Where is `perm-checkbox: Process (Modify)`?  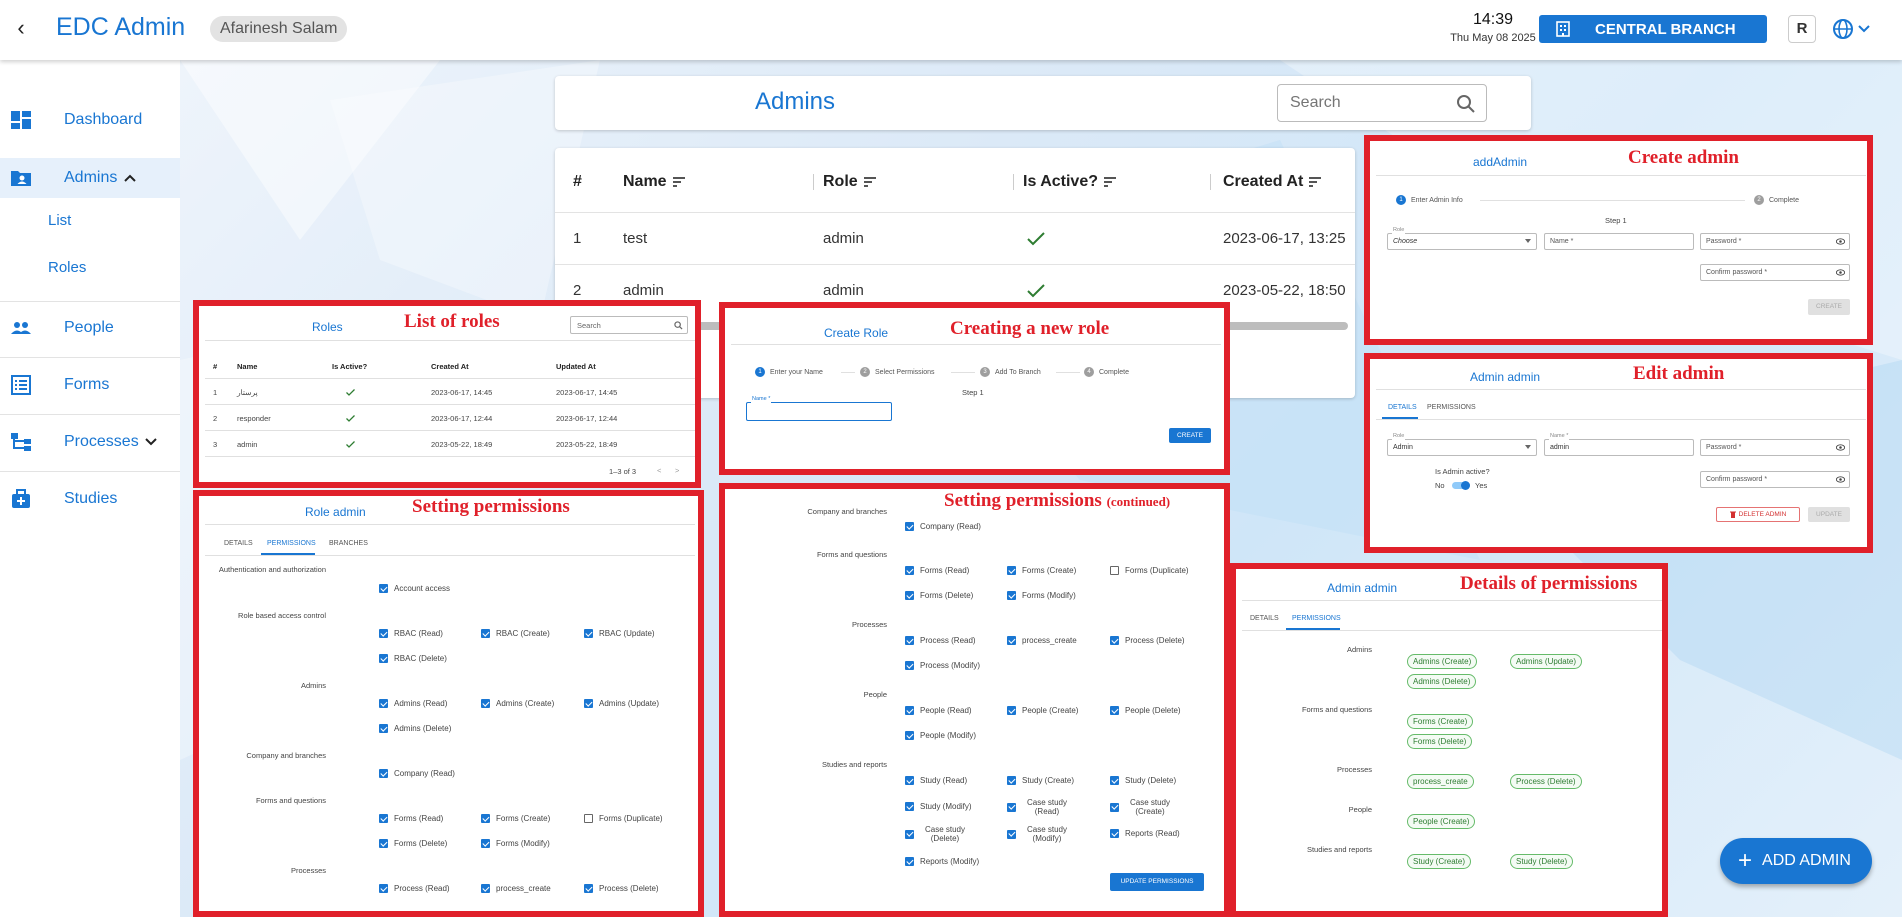 perm-checkbox: Process (Modify) is located at coordinates (942, 665).